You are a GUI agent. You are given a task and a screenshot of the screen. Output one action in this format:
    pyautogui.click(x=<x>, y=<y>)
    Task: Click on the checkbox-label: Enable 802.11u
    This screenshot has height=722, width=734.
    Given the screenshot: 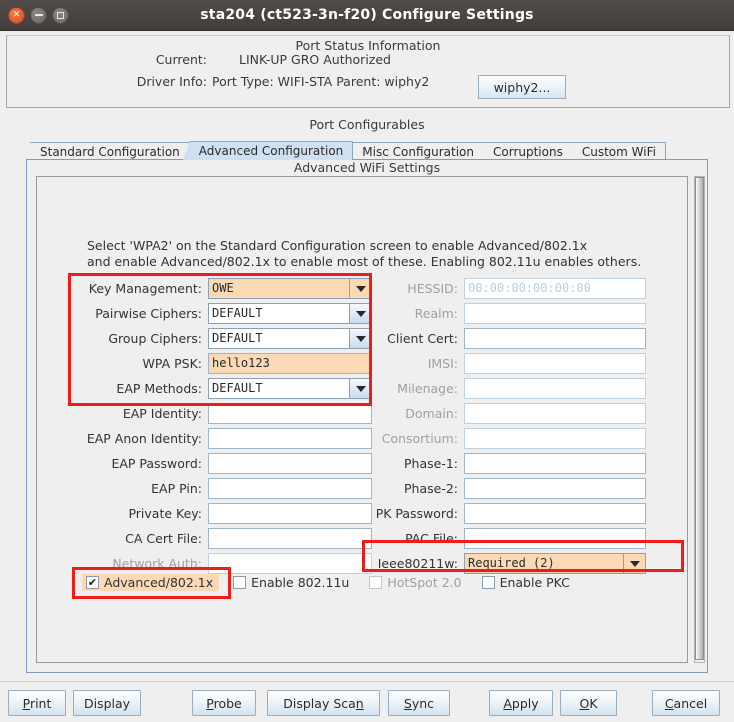 What is the action you would take?
    pyautogui.click(x=300, y=582)
    